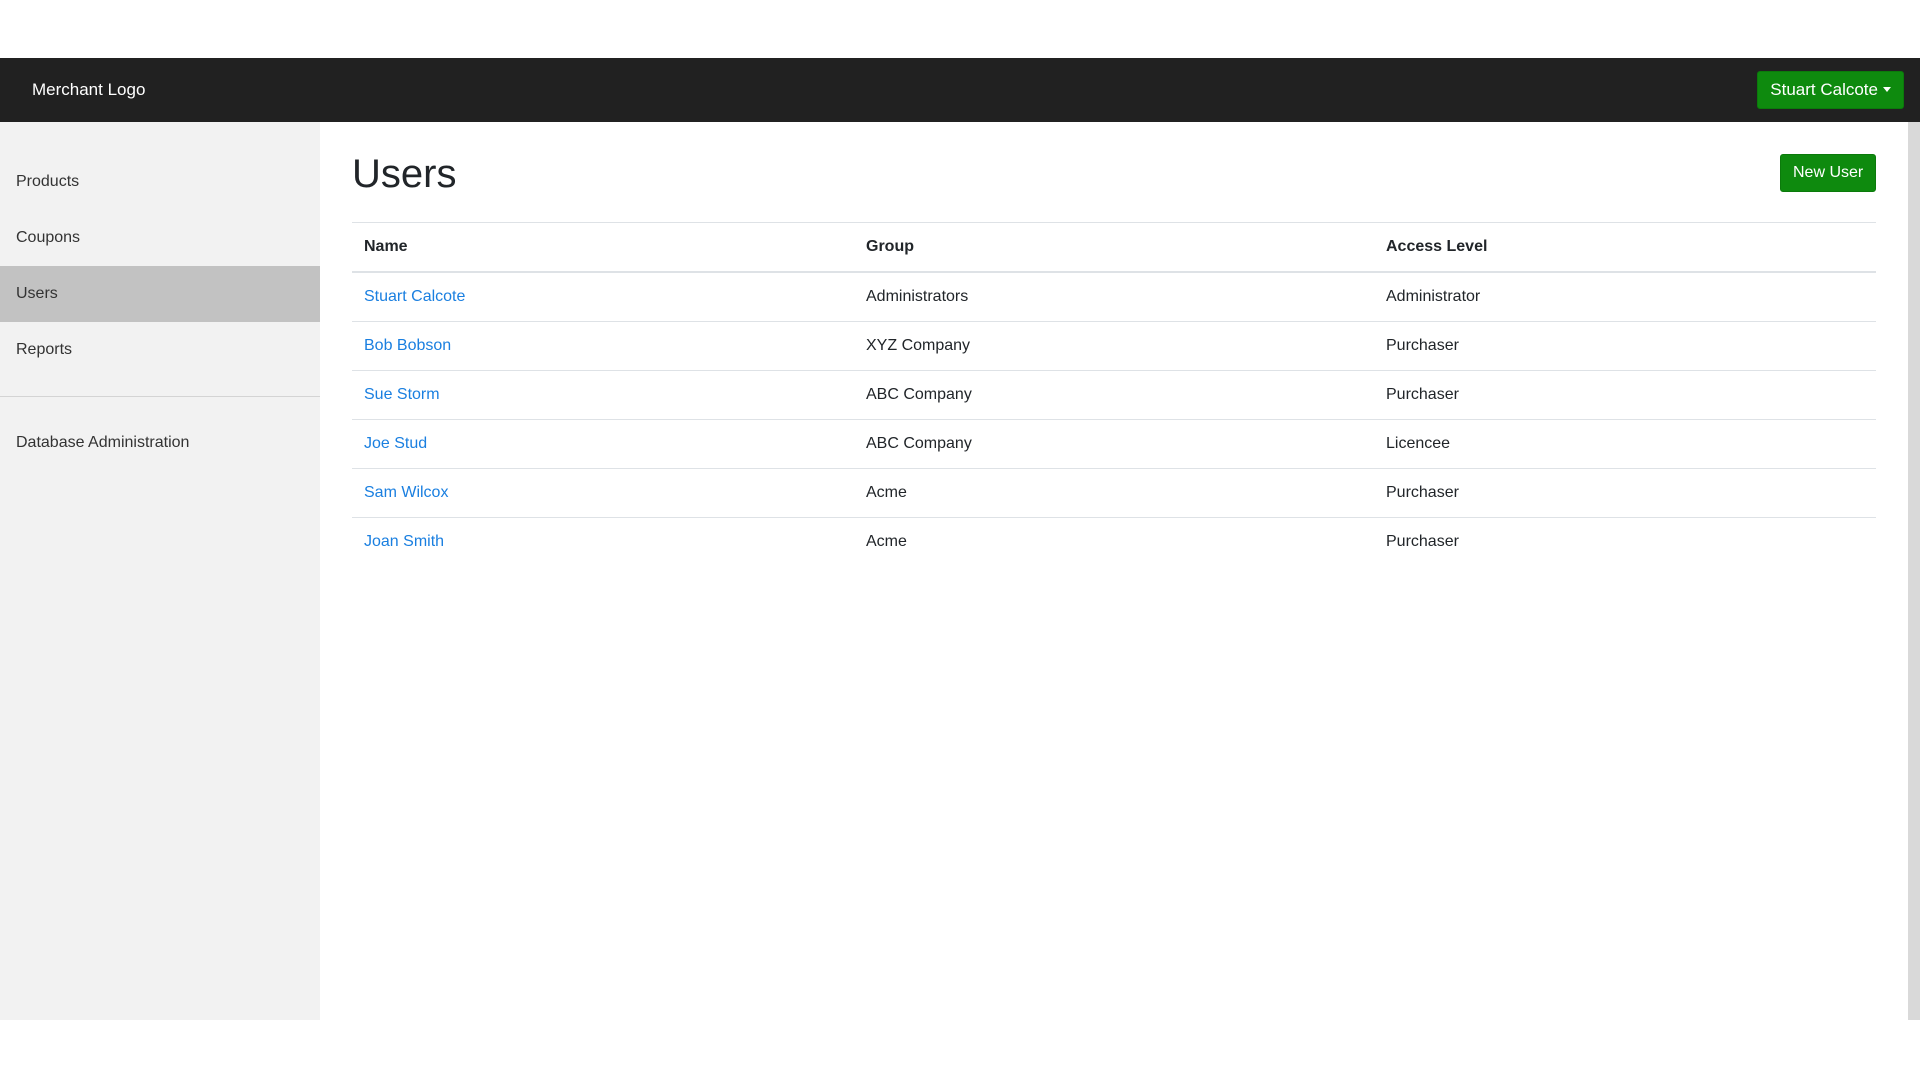 This screenshot has width=1920, height=1080. What do you see at coordinates (603, 395) in the screenshot?
I see `user-name-cell: Sue Storm` at bounding box center [603, 395].